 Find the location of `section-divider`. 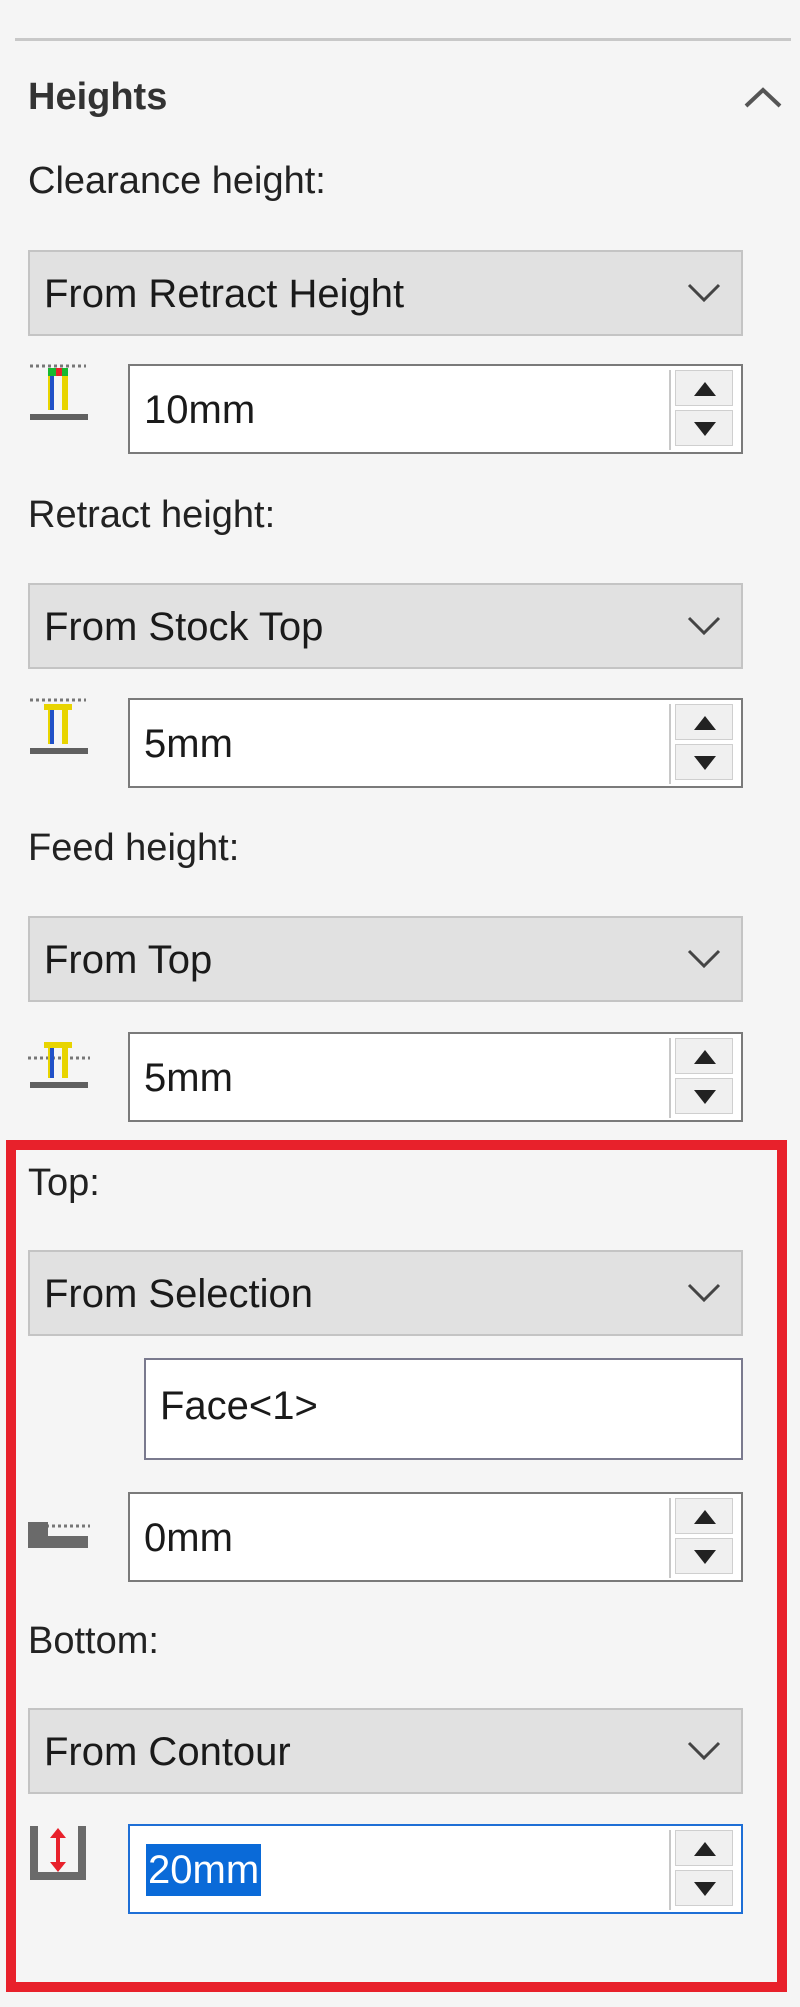

section-divider is located at coordinates (403, 39).